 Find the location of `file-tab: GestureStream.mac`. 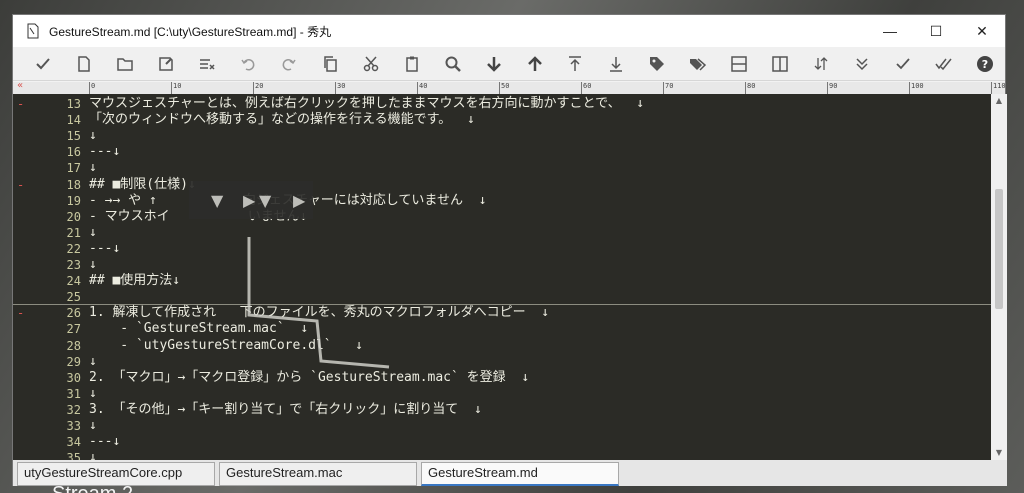

file-tab: GestureStream.mac is located at coordinates (318, 474).